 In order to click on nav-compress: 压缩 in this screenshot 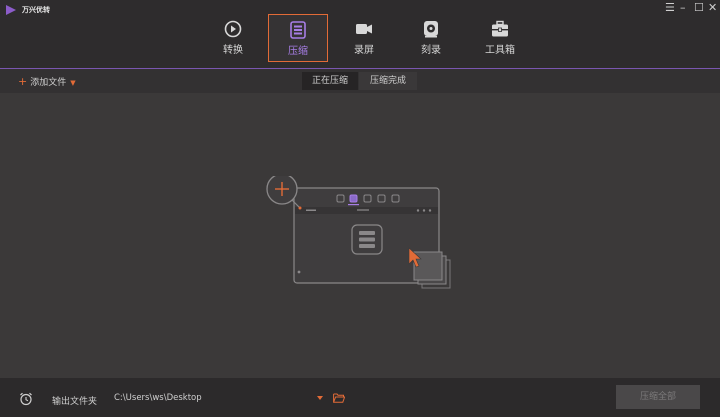, I will do `click(298, 38)`.